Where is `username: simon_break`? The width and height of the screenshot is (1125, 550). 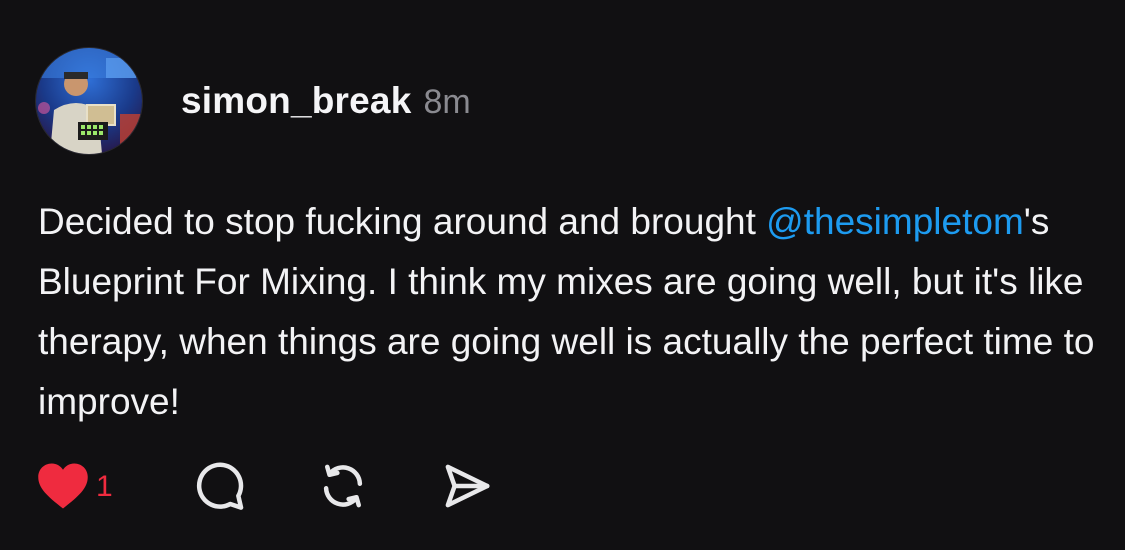
username: simon_break is located at coordinates (296, 101).